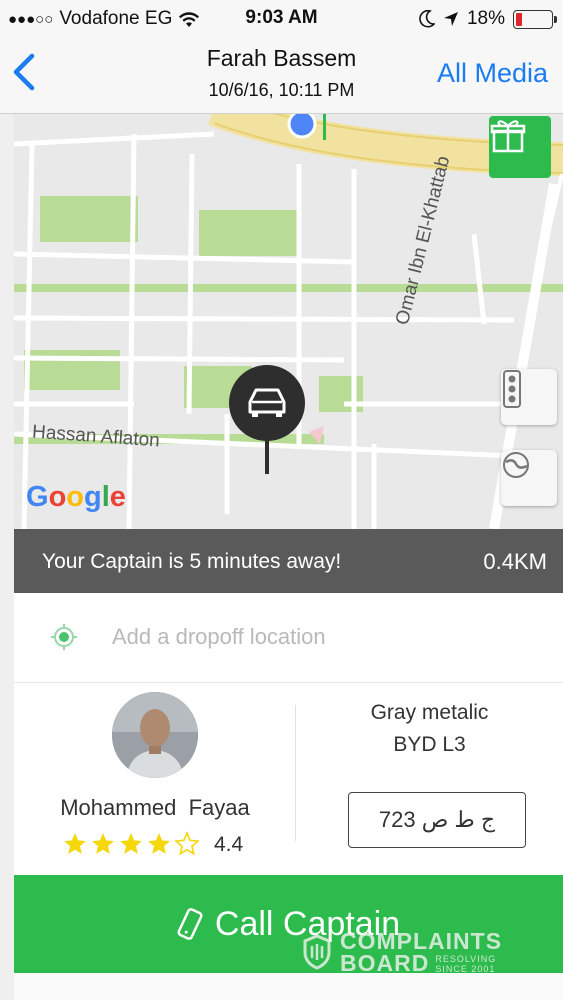 This screenshot has width=563, height=1000. What do you see at coordinates (508, 136) in the screenshot?
I see `gift-icon` at bounding box center [508, 136].